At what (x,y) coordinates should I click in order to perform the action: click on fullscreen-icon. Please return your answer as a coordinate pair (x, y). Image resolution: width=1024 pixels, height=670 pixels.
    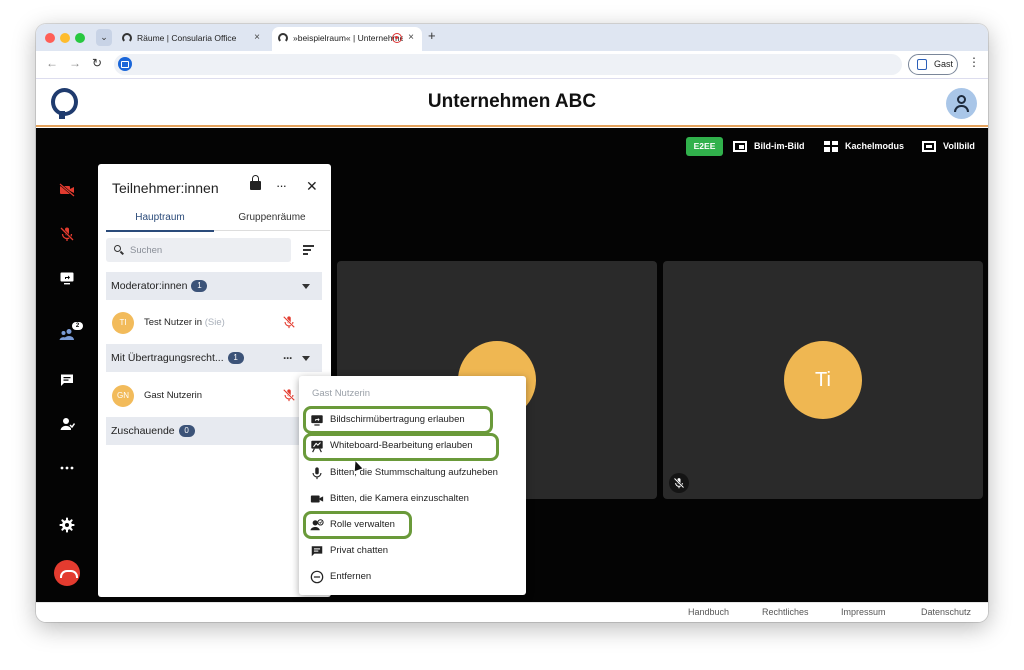
    Looking at the image, I should click on (929, 146).